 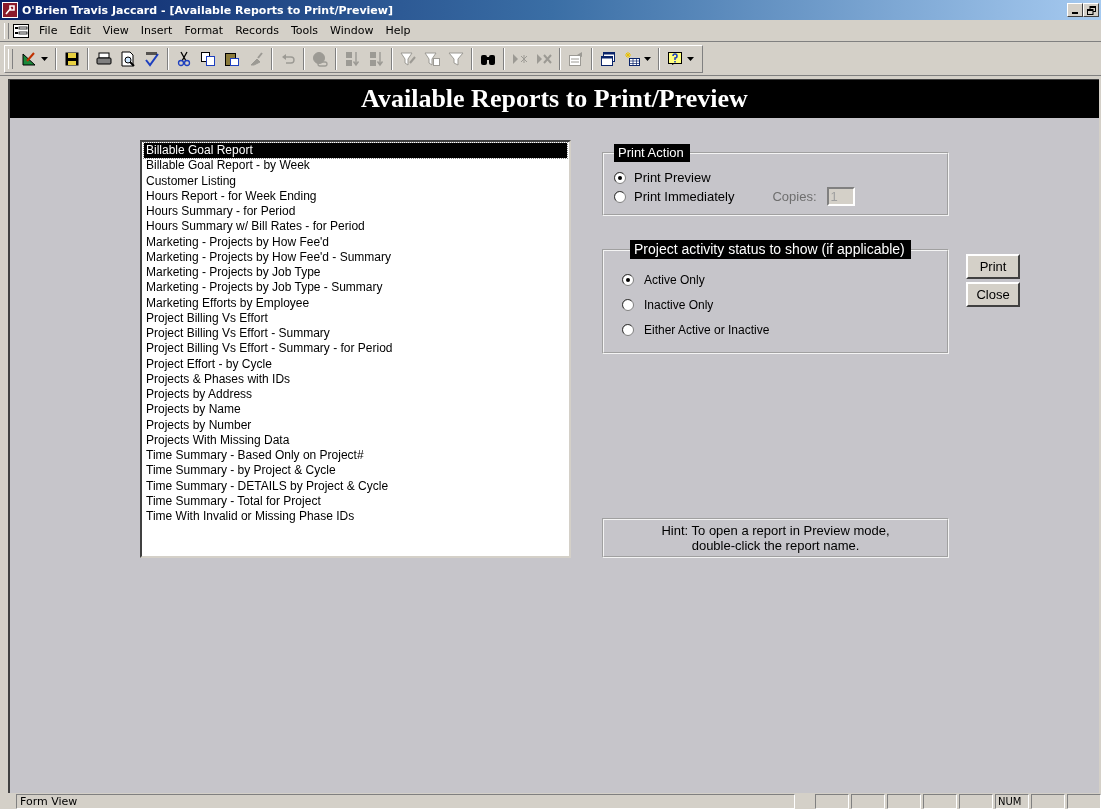 I want to click on report-item: Marketing - Projects by How Fee'd - Summary, so click(x=355, y=257).